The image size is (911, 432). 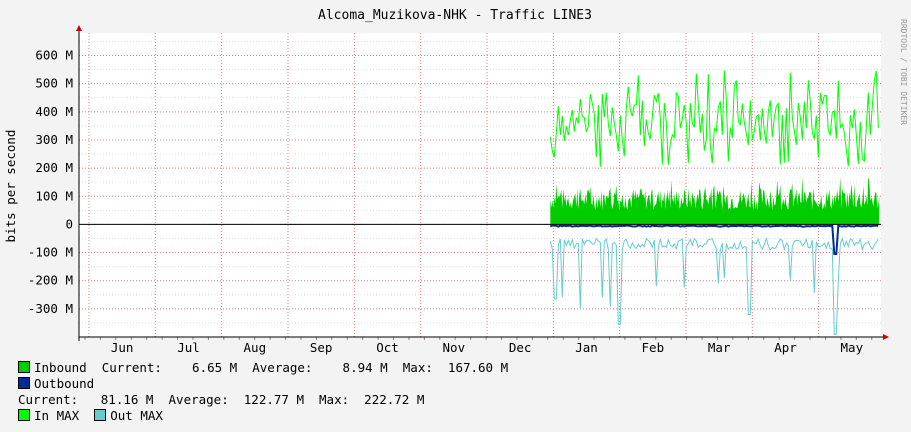 What do you see at coordinates (255, 347) in the screenshot?
I see `x-tick-label: Aug` at bounding box center [255, 347].